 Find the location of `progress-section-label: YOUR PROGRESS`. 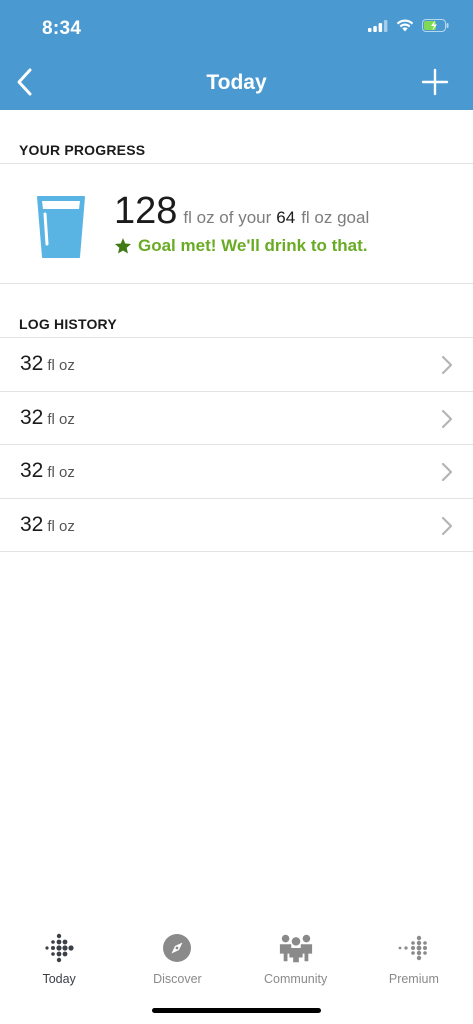

progress-section-label: YOUR PROGRESS is located at coordinates (82, 150).